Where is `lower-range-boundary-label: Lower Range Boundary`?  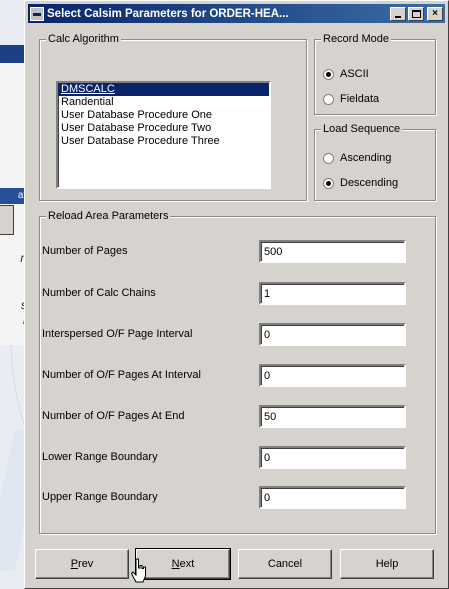
lower-range-boundary-label: Lower Range Boundary is located at coordinates (100, 457).